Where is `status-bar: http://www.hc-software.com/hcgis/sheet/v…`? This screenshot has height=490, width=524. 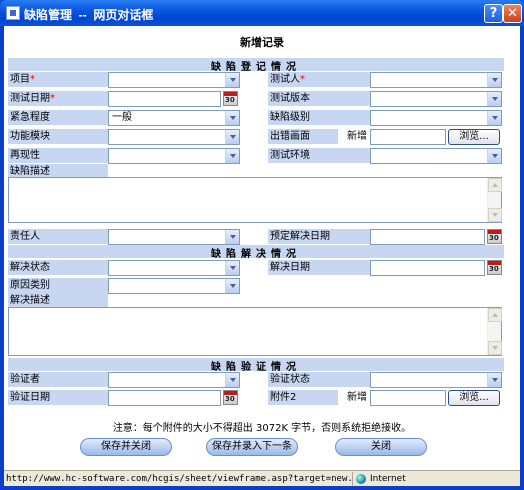 status-bar: http://www.hc-software.com/hcgis/sheet/v… is located at coordinates (262, 478).